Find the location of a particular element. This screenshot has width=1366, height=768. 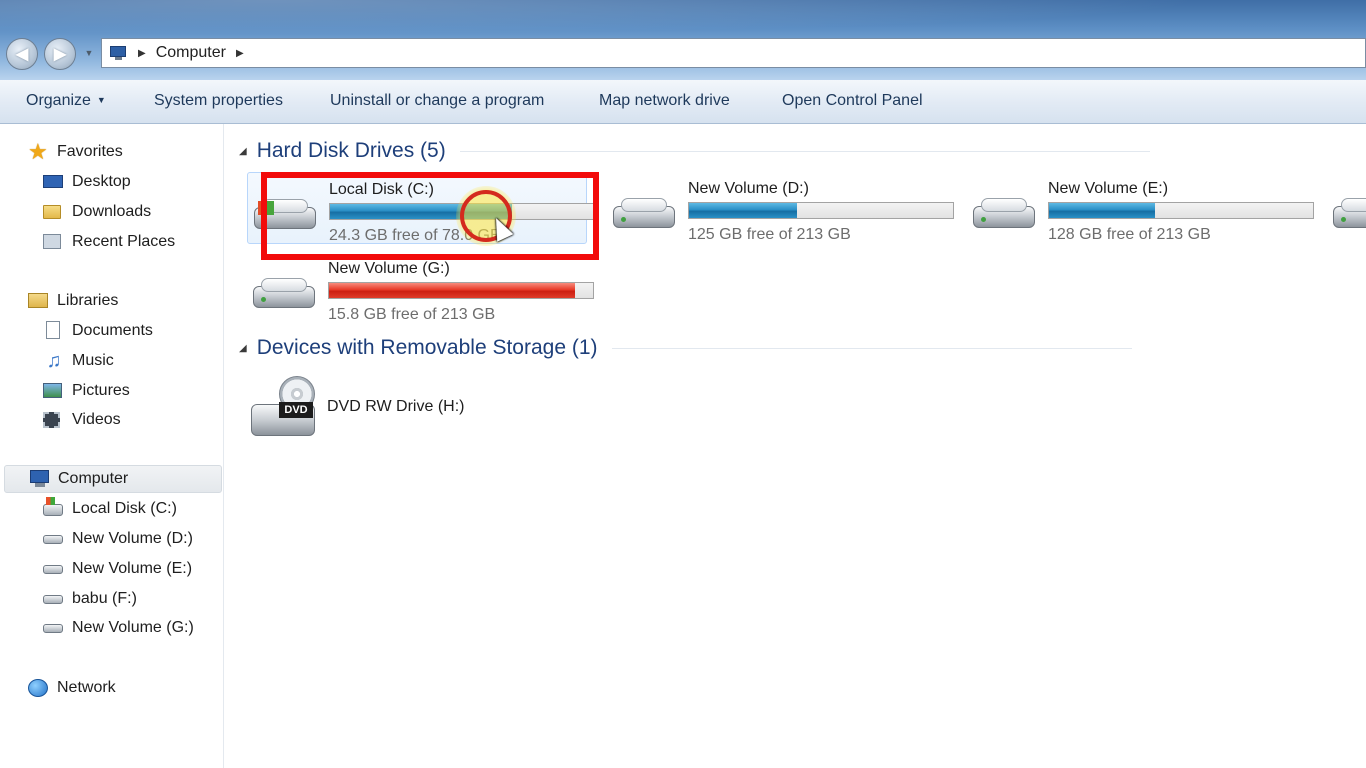

chevron-down-icon: ▼ is located at coordinates (101, 100).